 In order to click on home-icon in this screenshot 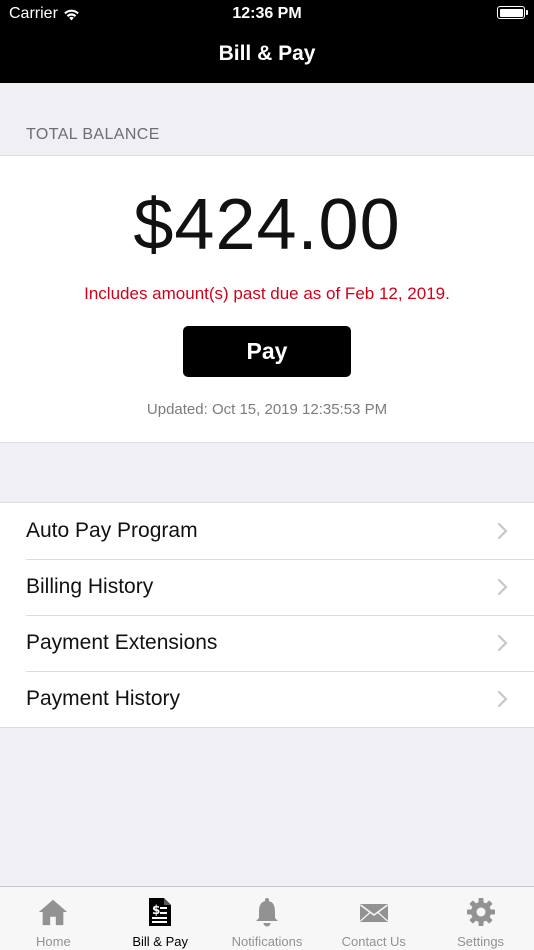, I will do `click(53, 912)`.